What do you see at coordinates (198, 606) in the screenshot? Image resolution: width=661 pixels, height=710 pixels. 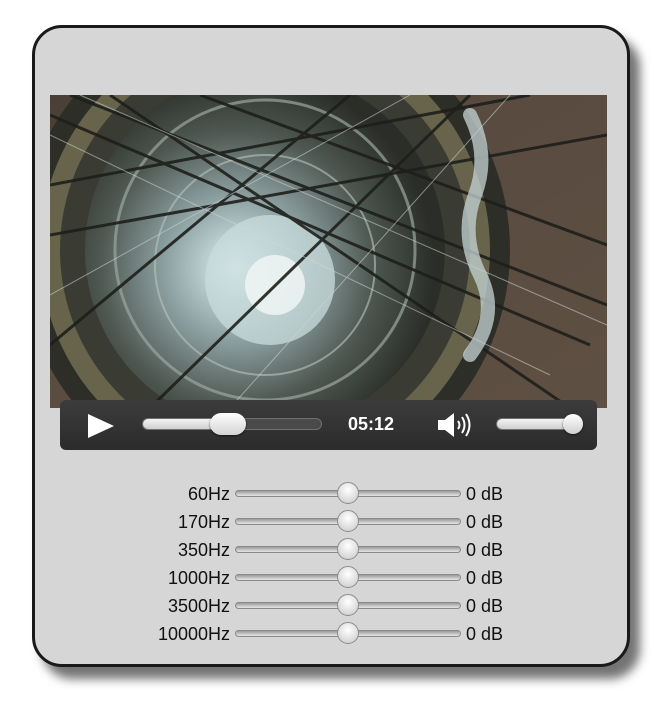 I see `eq-band-label: 3500Hz` at bounding box center [198, 606].